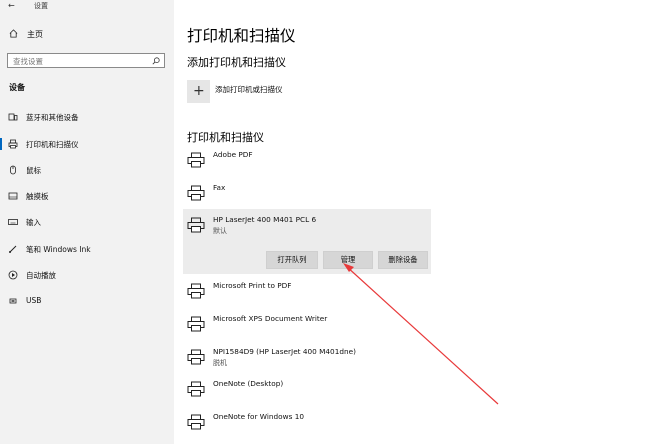 This screenshot has width=650, height=444. Describe the element at coordinates (307, 362) in the screenshot. I see `list-item: NPI1584D9 (HP LaserJet 400 M401dne) 脱机` at that location.